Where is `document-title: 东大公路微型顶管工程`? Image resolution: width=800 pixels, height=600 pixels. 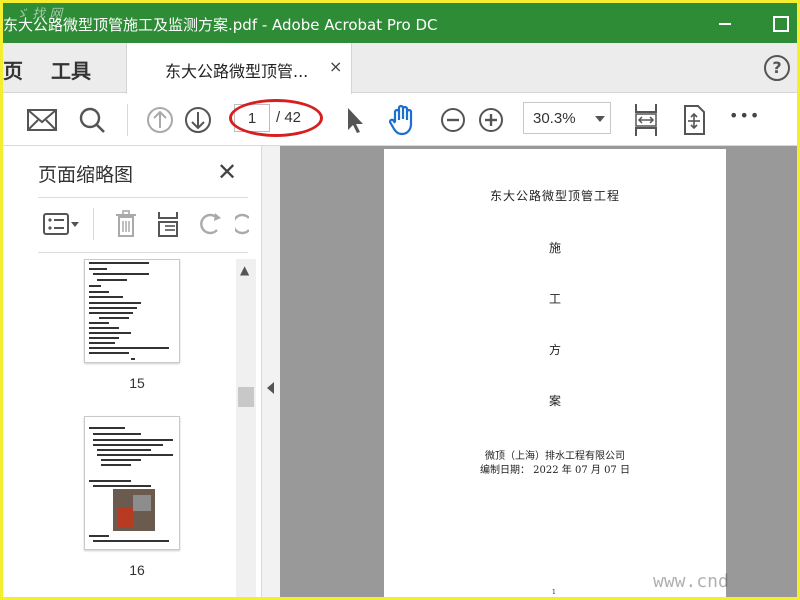
document-title: 东大公路微型顶管工程 is located at coordinates (554, 196).